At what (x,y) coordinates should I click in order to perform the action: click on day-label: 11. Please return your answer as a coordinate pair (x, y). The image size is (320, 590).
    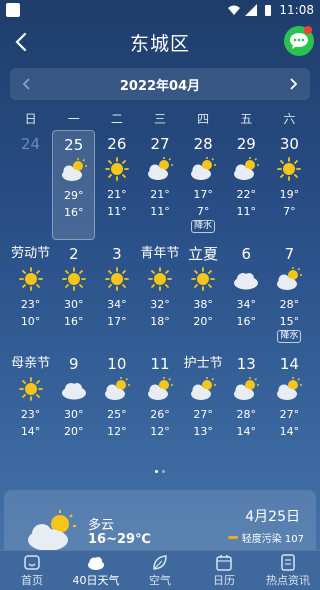
    Looking at the image, I should click on (160, 364).